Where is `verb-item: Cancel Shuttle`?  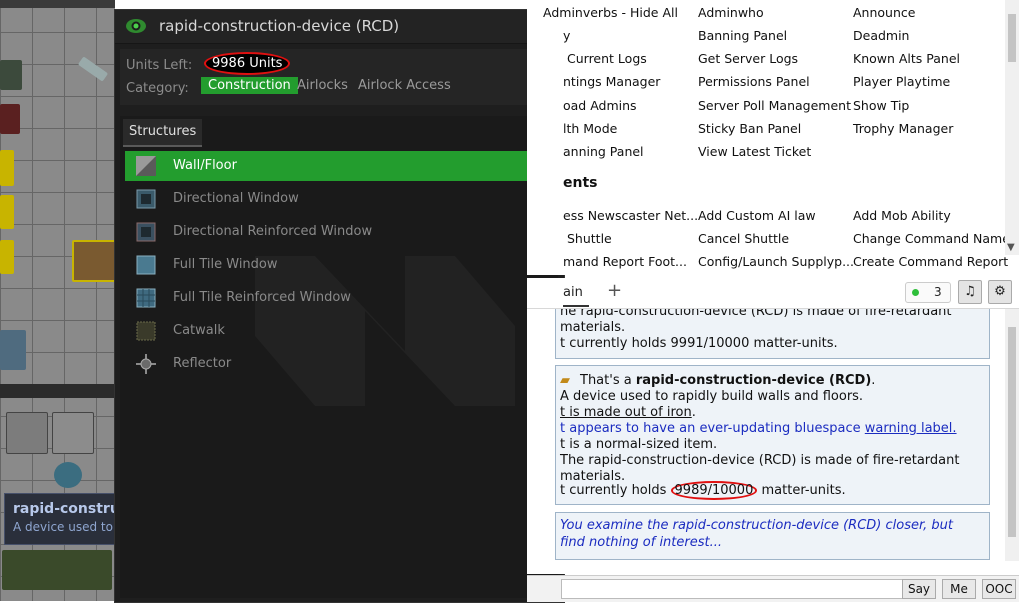 verb-item: Cancel Shuttle is located at coordinates (743, 238).